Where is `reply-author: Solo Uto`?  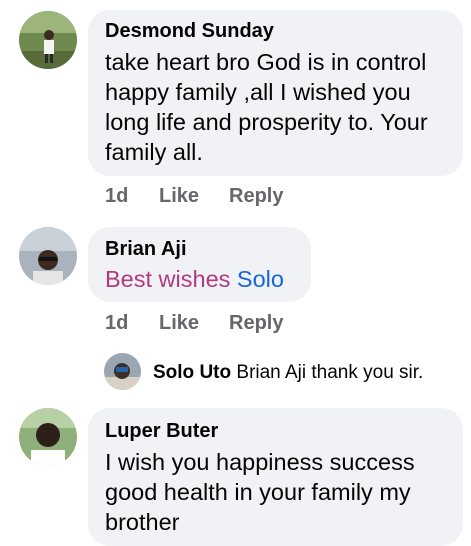 reply-author: Solo Uto is located at coordinates (192, 372).